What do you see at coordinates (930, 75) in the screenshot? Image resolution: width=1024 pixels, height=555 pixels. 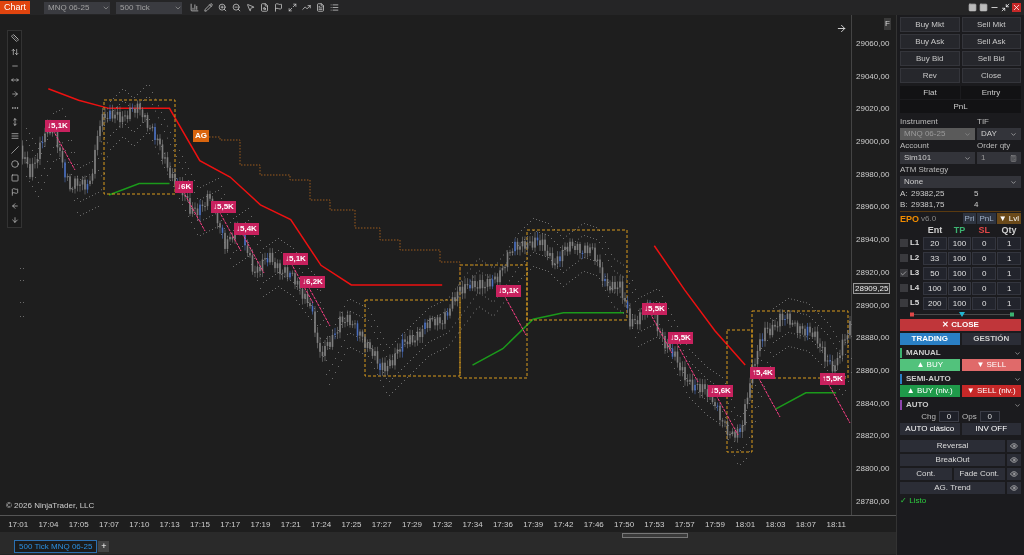 I see `order-button: Rev` at bounding box center [930, 75].